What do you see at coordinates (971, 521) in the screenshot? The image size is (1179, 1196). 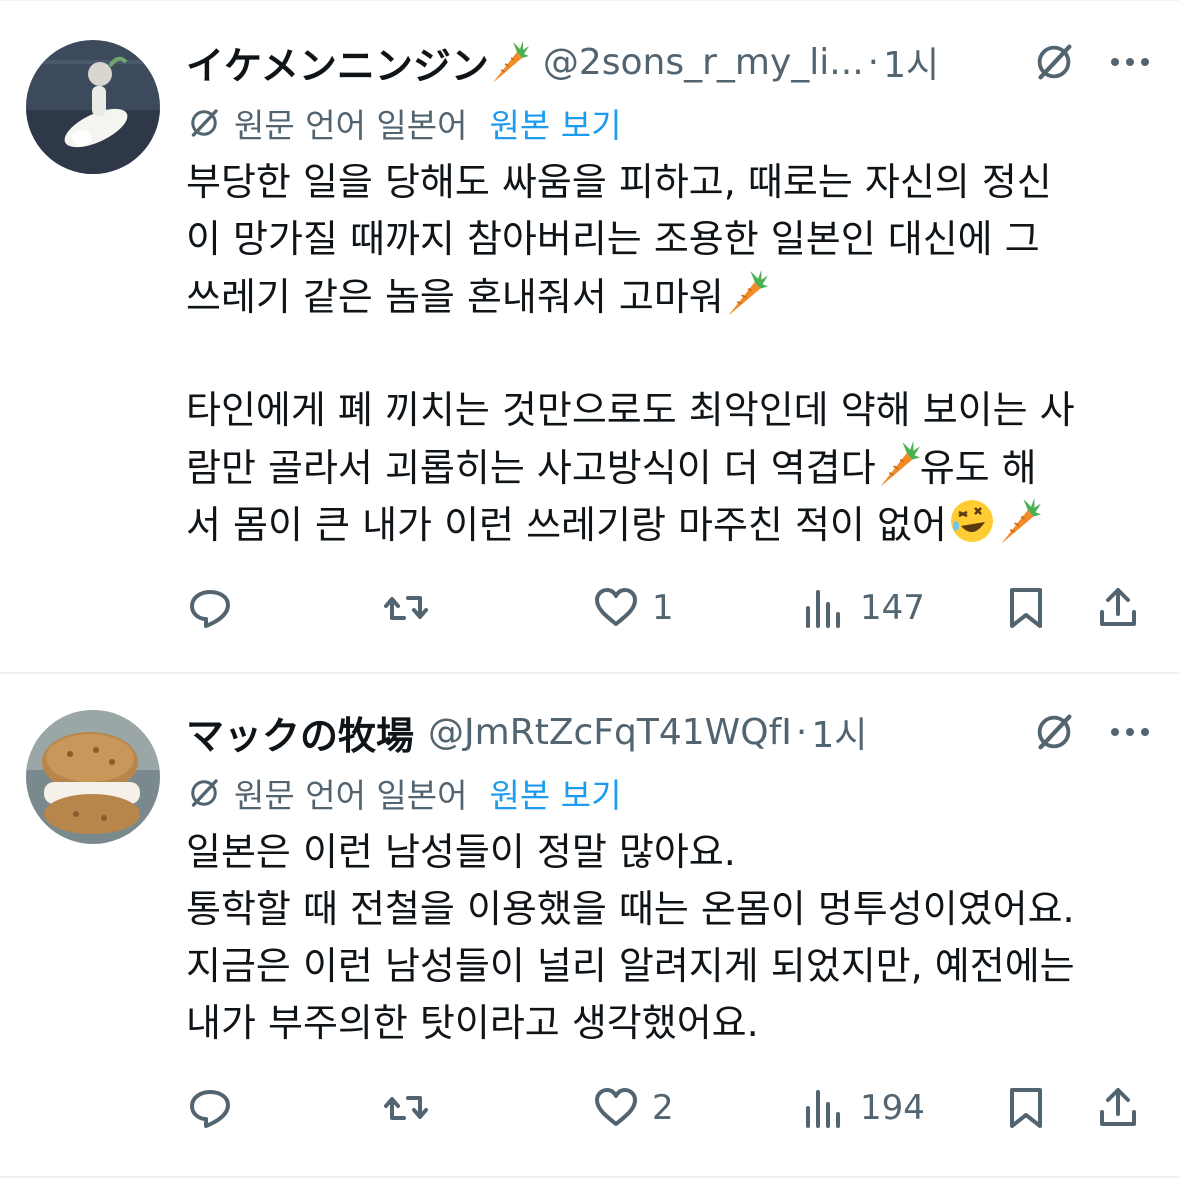 I see `laughing-emoji` at bounding box center [971, 521].